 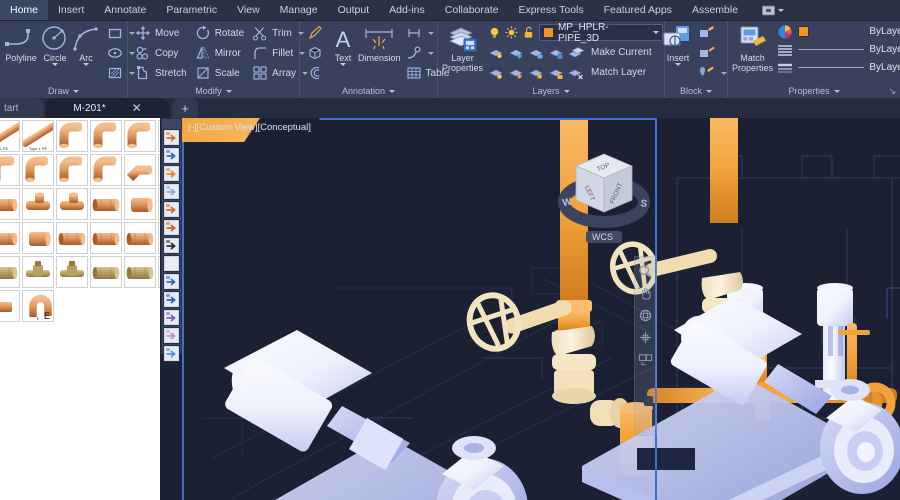 I want to click on ribbon-tab-addins: Add-ins, so click(x=407, y=10).